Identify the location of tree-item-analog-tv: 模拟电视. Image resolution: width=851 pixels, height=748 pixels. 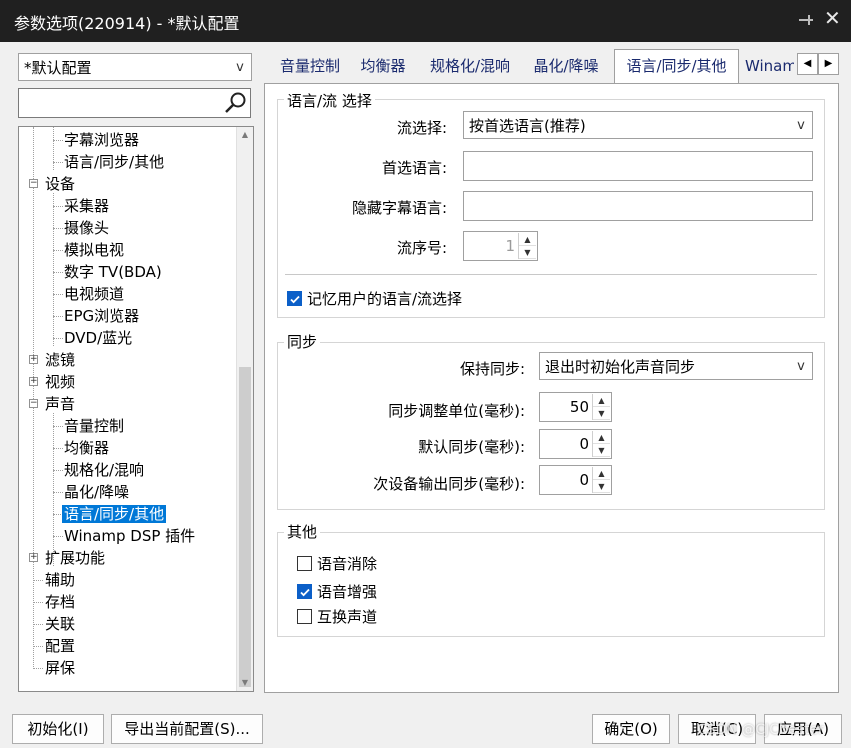
(94, 250).